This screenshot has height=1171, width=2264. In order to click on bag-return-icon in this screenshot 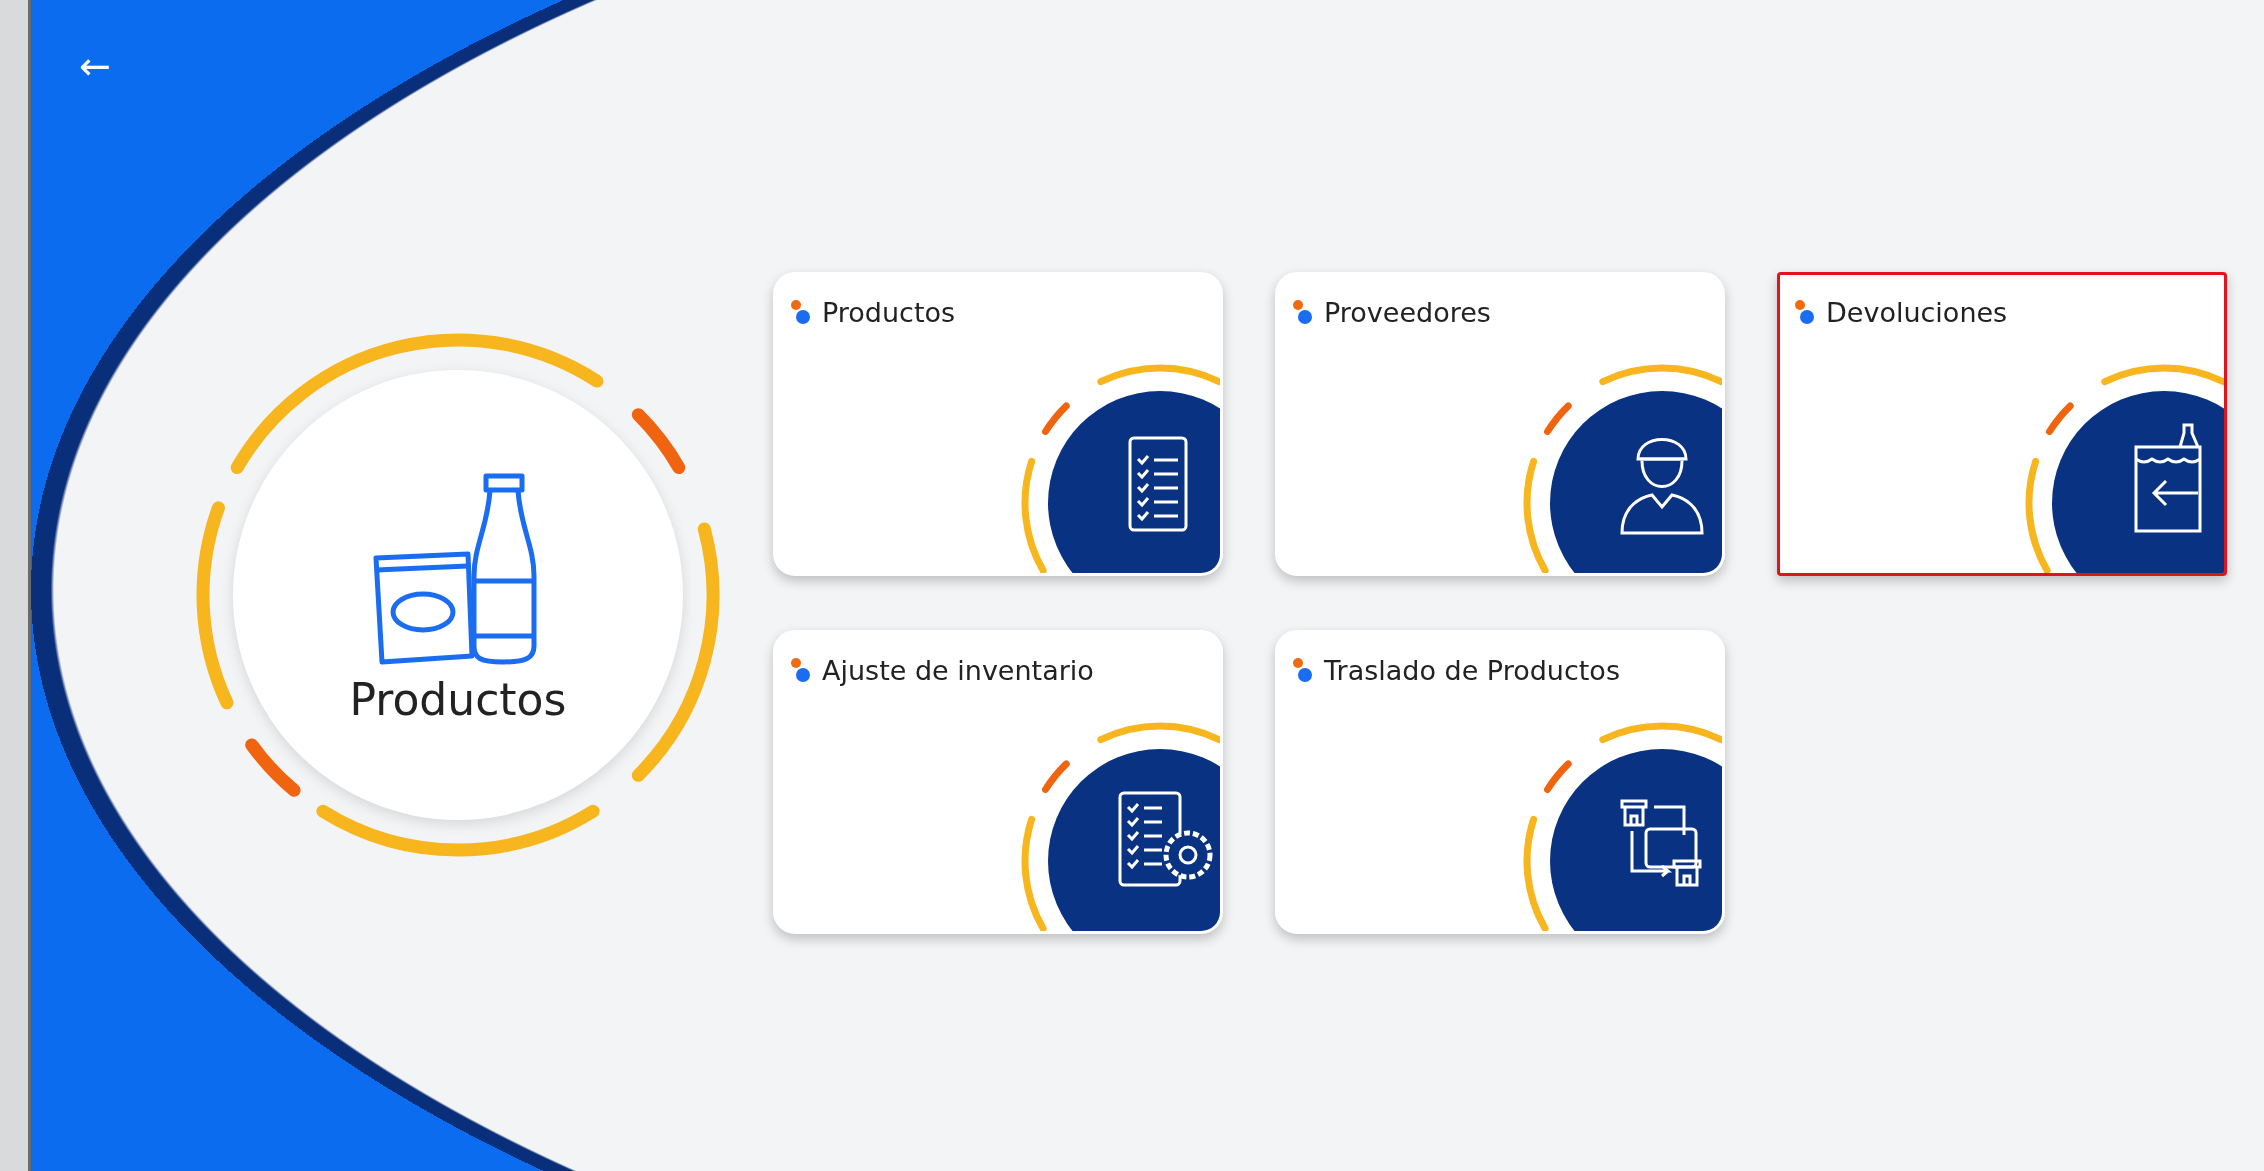, I will do `click(2168, 478)`.